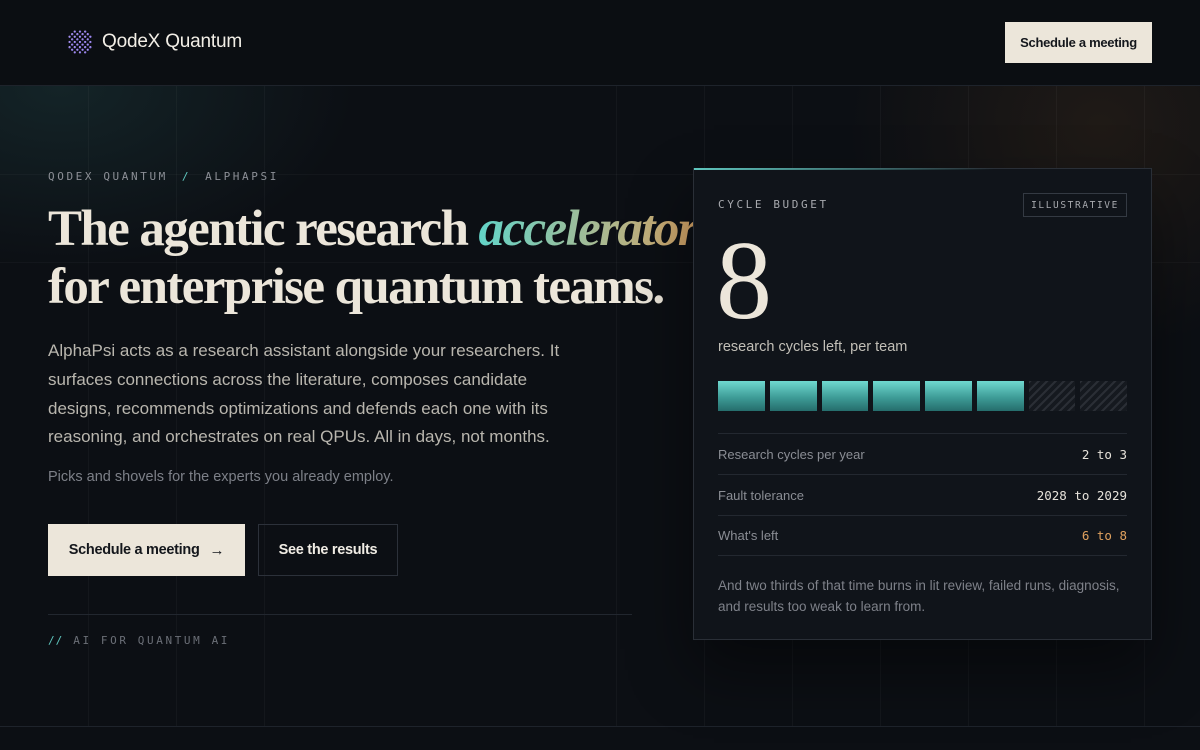 Image resolution: width=1200 pixels, height=750 pixels. Describe the element at coordinates (108, 176) in the screenshot. I see `breadcrumb-company: QODEX QUANTUM` at that location.